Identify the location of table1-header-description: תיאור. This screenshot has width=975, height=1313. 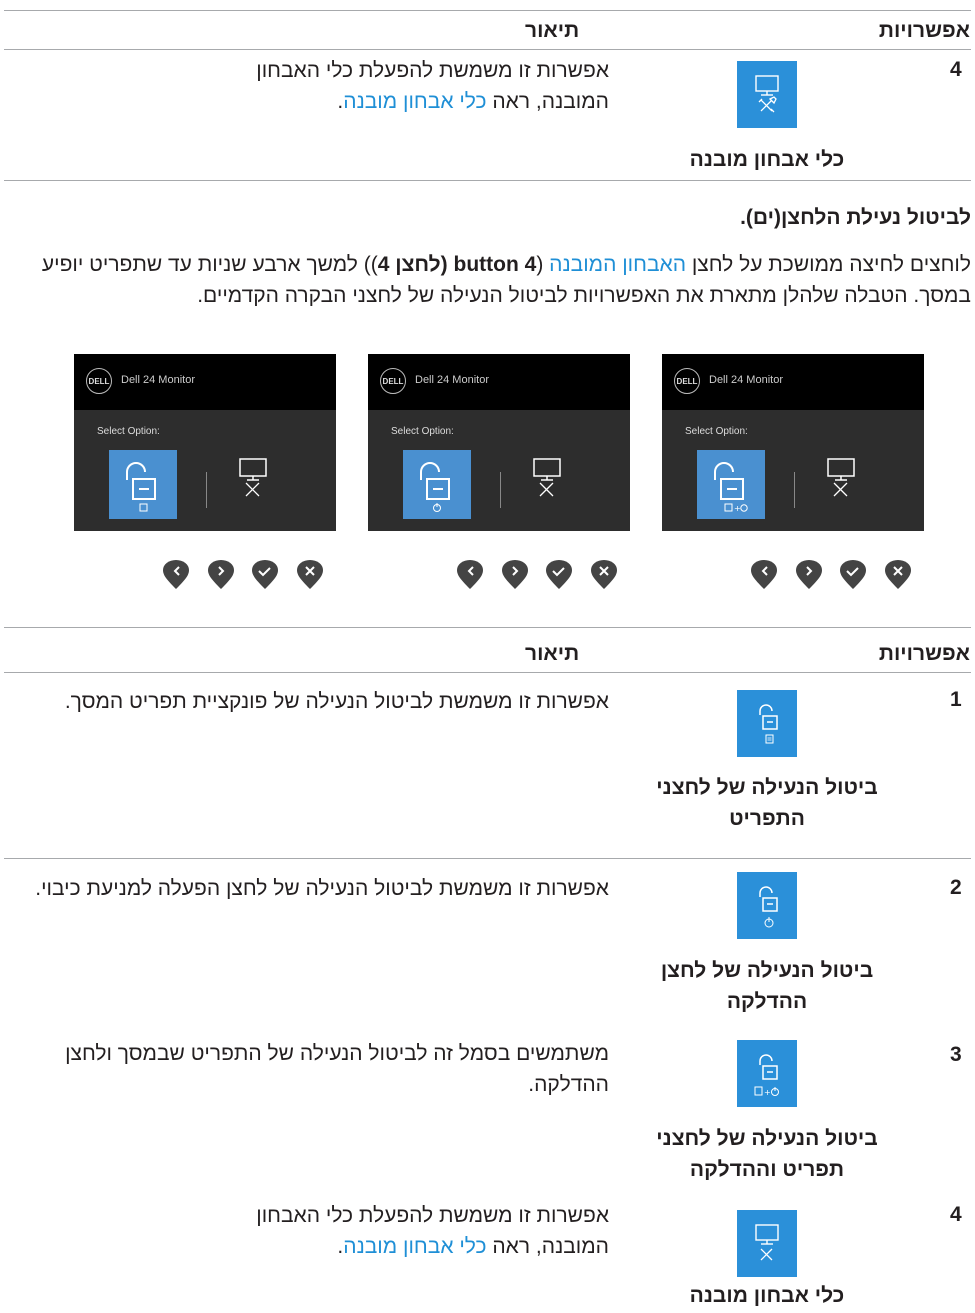
(552, 30).